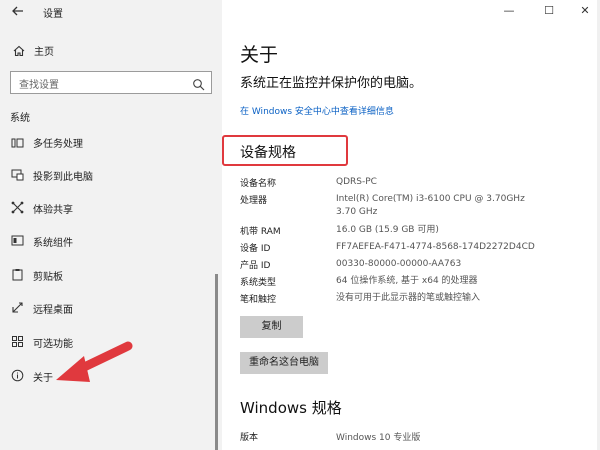 The image size is (600, 450). I want to click on clipboard-icon, so click(17, 274).